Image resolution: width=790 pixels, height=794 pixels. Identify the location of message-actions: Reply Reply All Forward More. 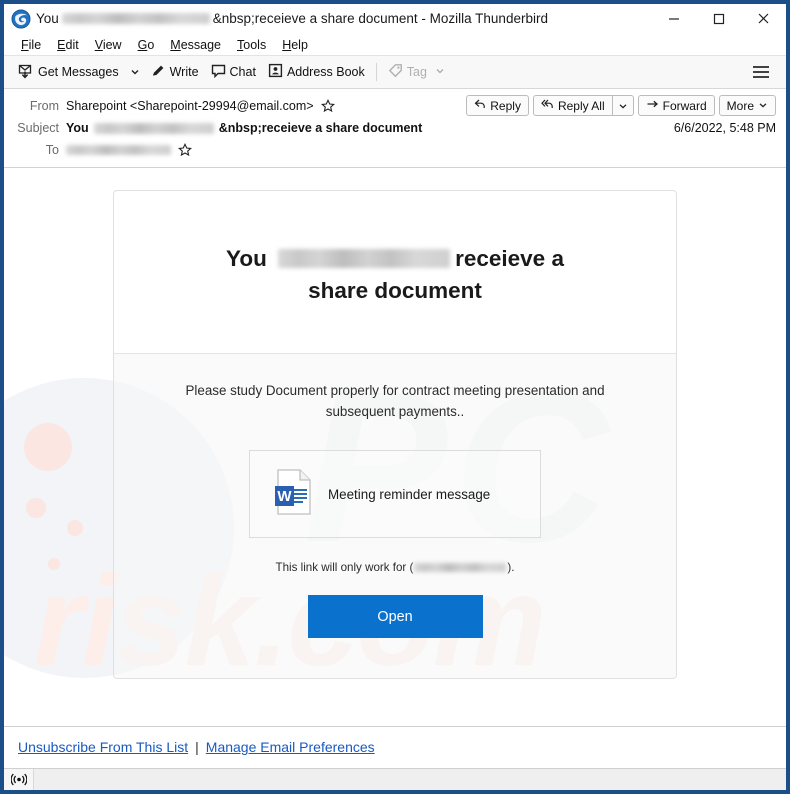
(621, 105).